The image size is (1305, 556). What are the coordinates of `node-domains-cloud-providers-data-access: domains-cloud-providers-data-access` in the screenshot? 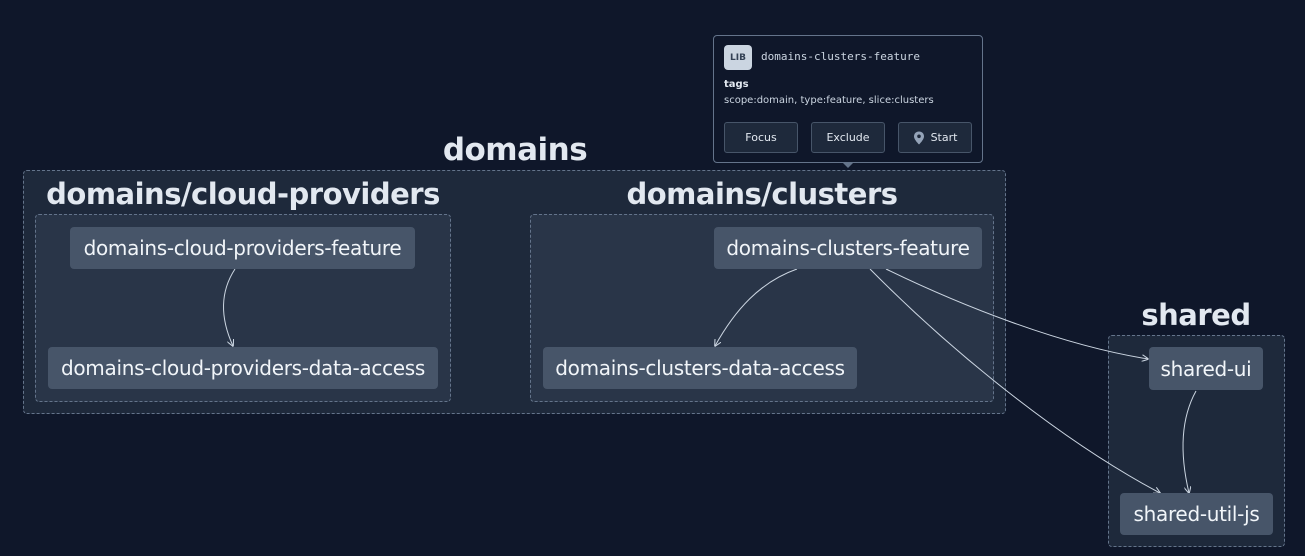 It's located at (243, 368).